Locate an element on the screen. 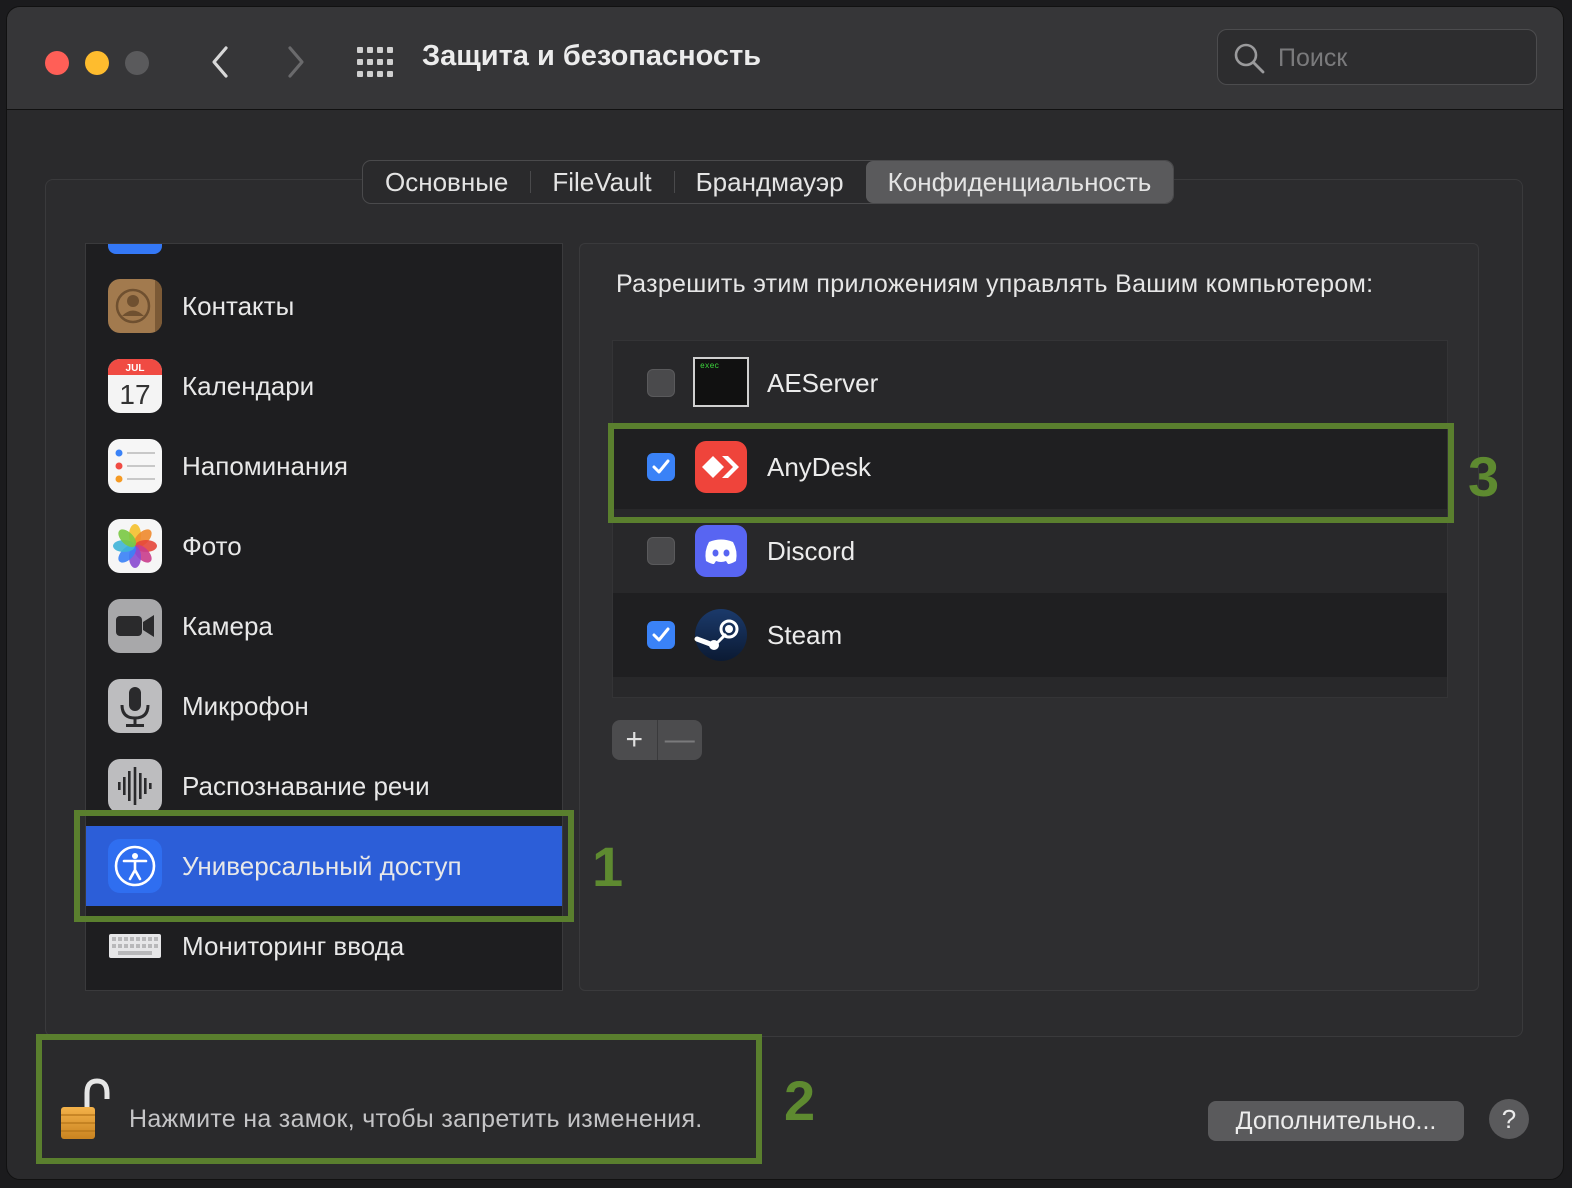  photos-icon is located at coordinates (135, 546).